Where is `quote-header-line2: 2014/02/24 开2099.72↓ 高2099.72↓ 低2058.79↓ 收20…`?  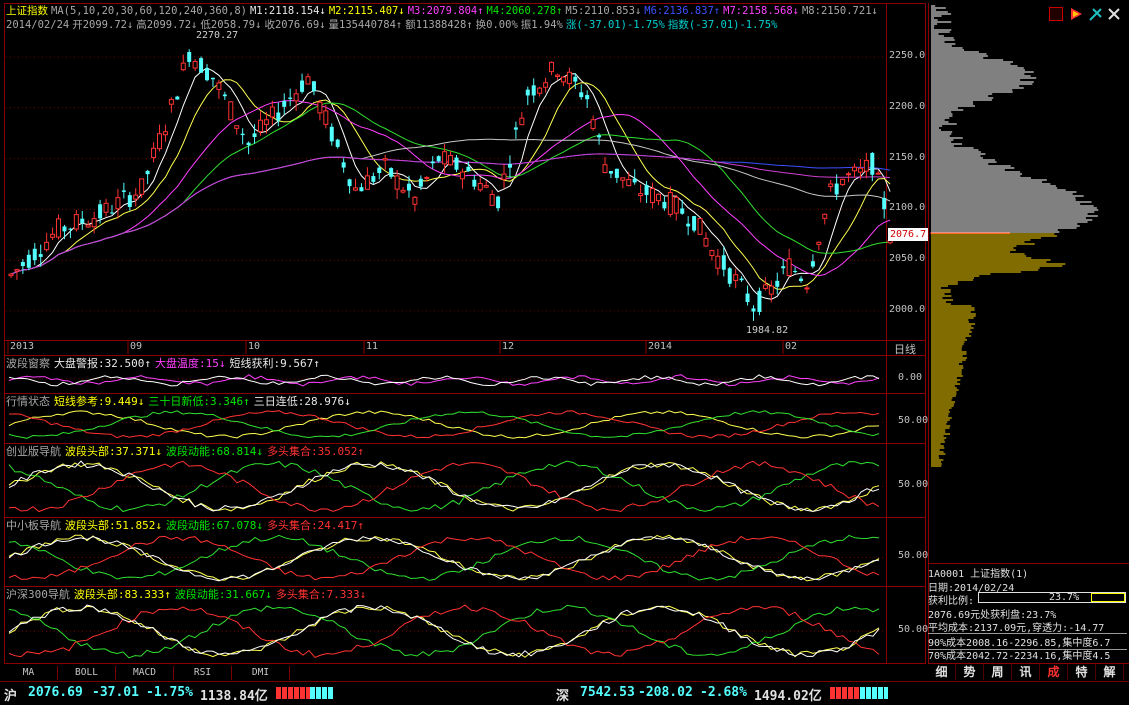 quote-header-line2: 2014/02/24 开2099.72↓ 高2099.72↓ 低2058.79↓ 收20… is located at coordinates (393, 25).